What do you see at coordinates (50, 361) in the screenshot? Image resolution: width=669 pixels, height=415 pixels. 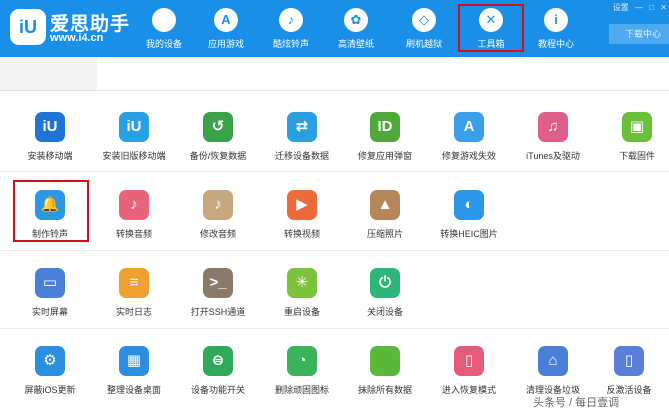 I see `block-update-icon: ⚙` at bounding box center [50, 361].